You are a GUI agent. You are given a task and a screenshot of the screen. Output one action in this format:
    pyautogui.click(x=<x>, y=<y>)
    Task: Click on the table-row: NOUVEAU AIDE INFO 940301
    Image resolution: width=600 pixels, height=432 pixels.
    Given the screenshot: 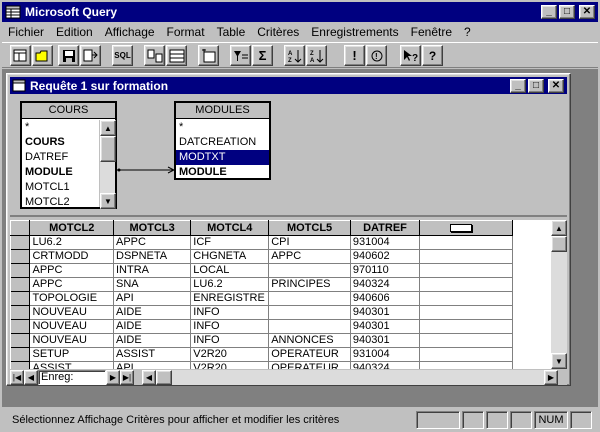 What is the action you would take?
    pyautogui.click(x=289, y=312)
    